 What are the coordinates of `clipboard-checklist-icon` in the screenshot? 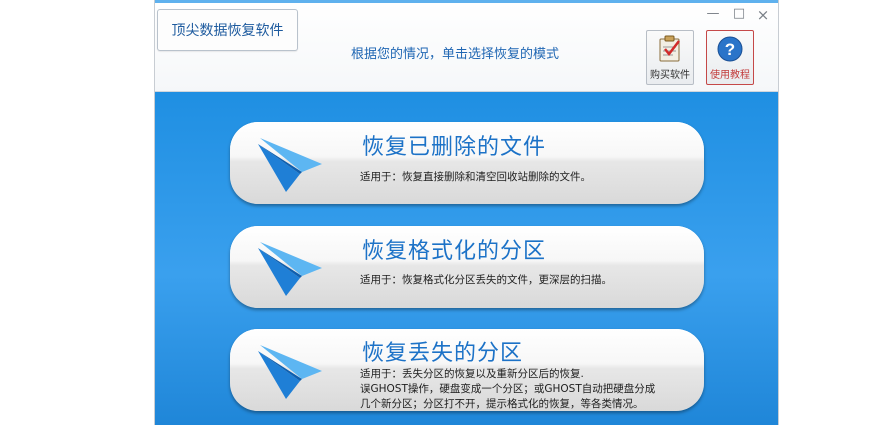 It's located at (669, 48).